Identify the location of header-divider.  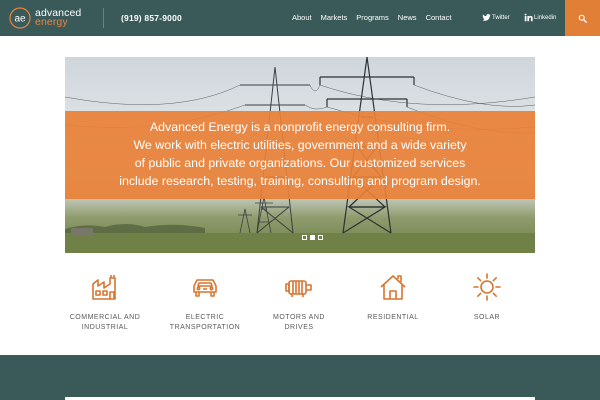
(103, 18).